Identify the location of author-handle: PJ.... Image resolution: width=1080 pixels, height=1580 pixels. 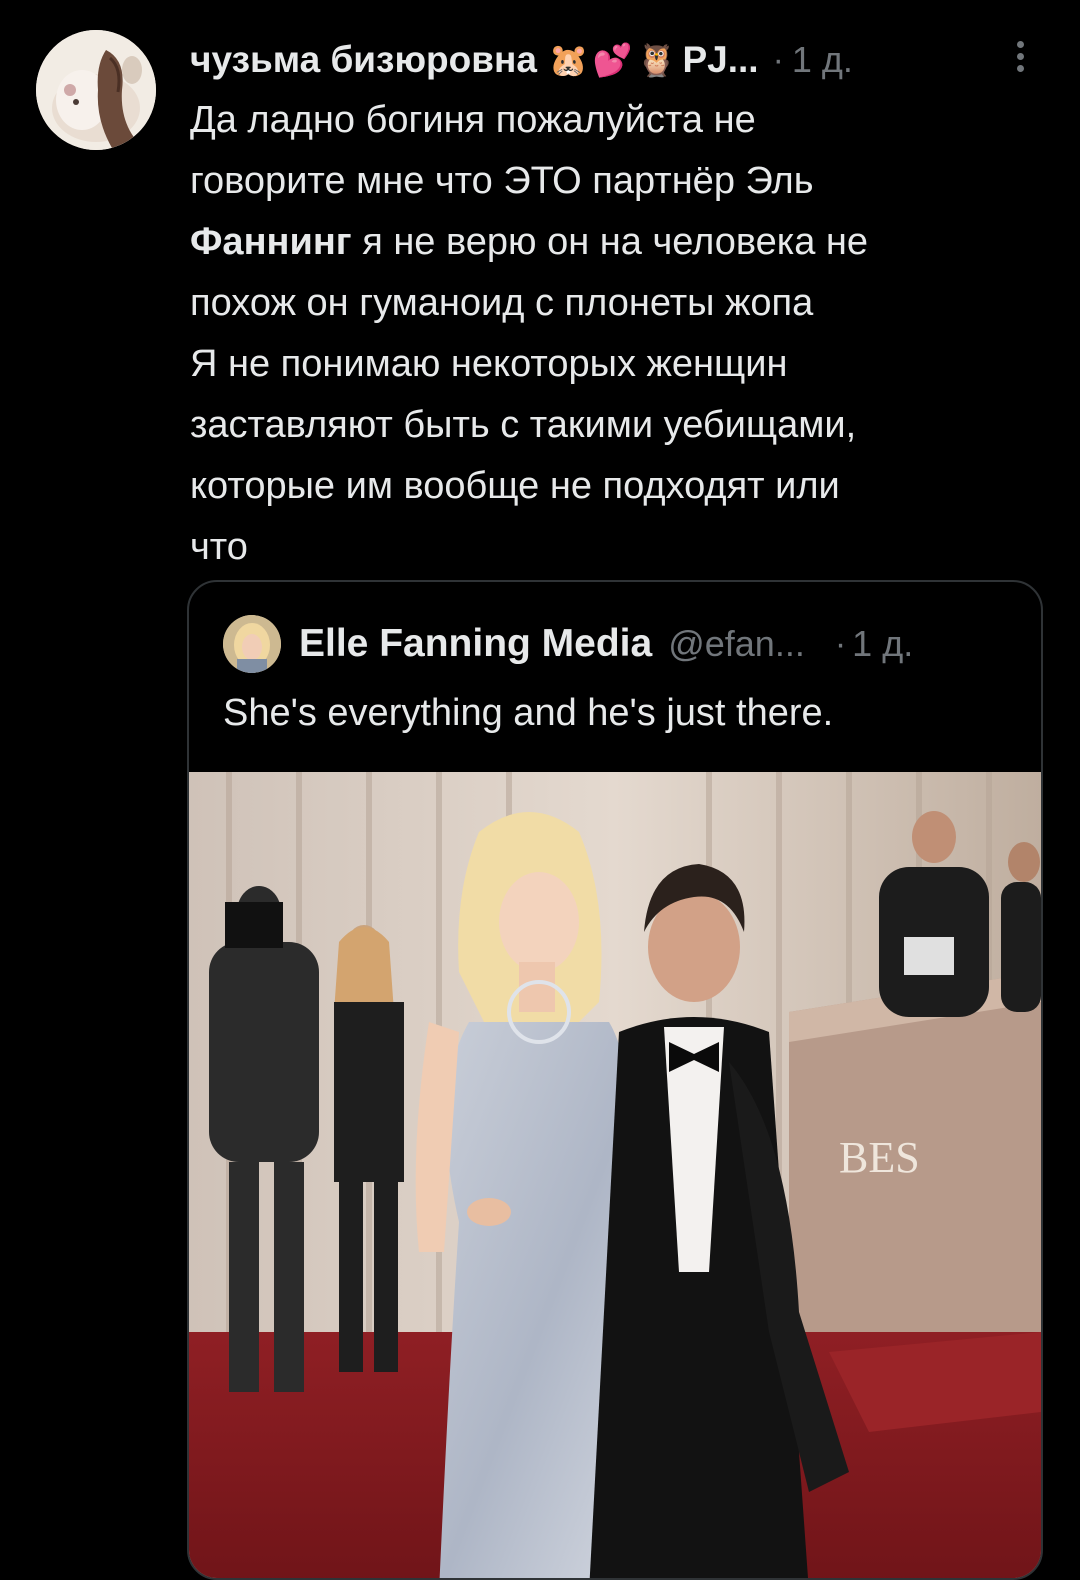
(720, 60).